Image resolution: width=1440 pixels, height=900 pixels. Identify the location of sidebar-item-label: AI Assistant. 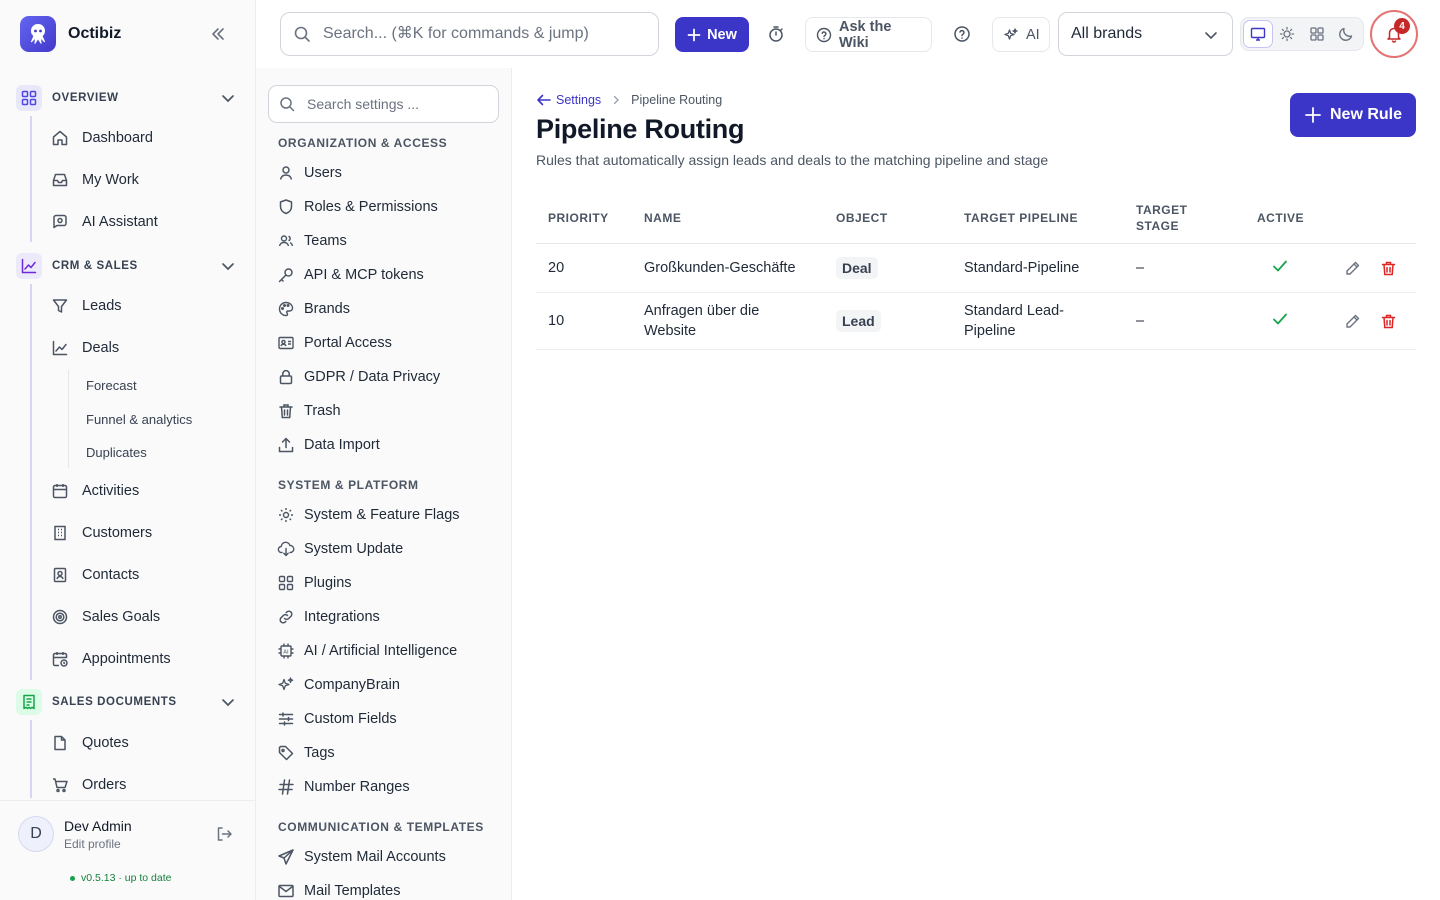
(120, 222).